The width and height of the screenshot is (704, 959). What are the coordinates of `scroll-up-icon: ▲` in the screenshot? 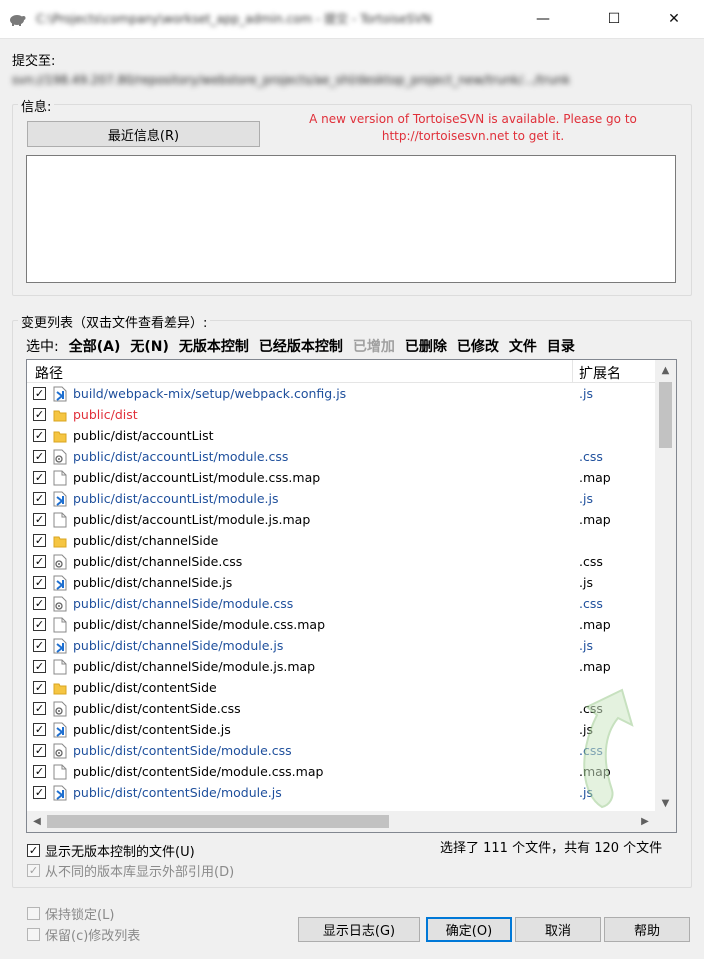 It's located at (665, 370).